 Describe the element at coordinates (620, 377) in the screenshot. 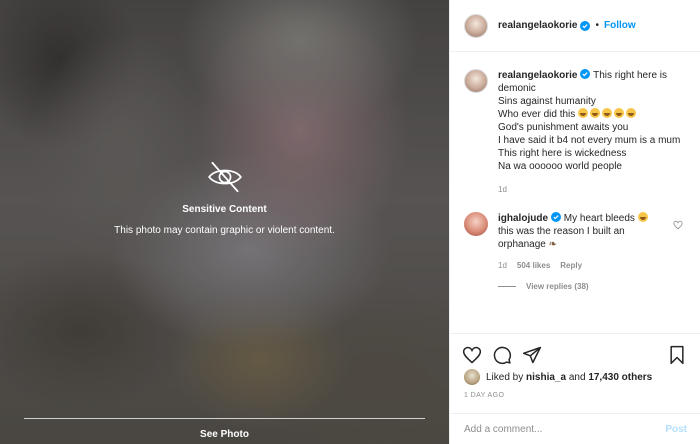

I see `liked-by-others: 17,430 others` at that location.